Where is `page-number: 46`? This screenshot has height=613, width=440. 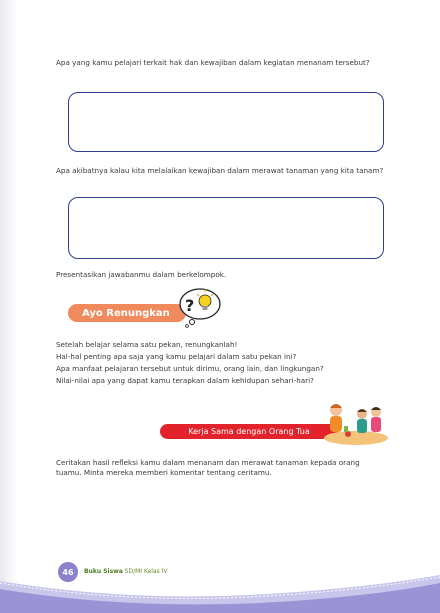
page-number: 46 is located at coordinates (68, 572).